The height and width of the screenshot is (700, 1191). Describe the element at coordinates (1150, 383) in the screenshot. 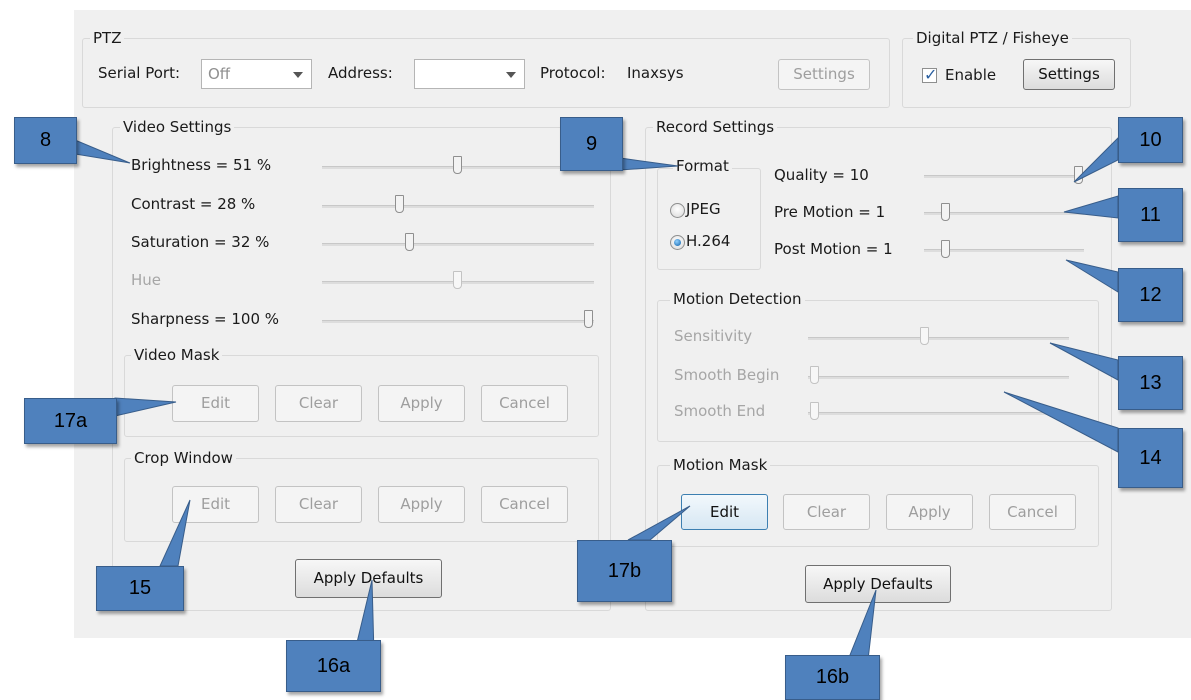

I see `callout-13: 13` at that location.